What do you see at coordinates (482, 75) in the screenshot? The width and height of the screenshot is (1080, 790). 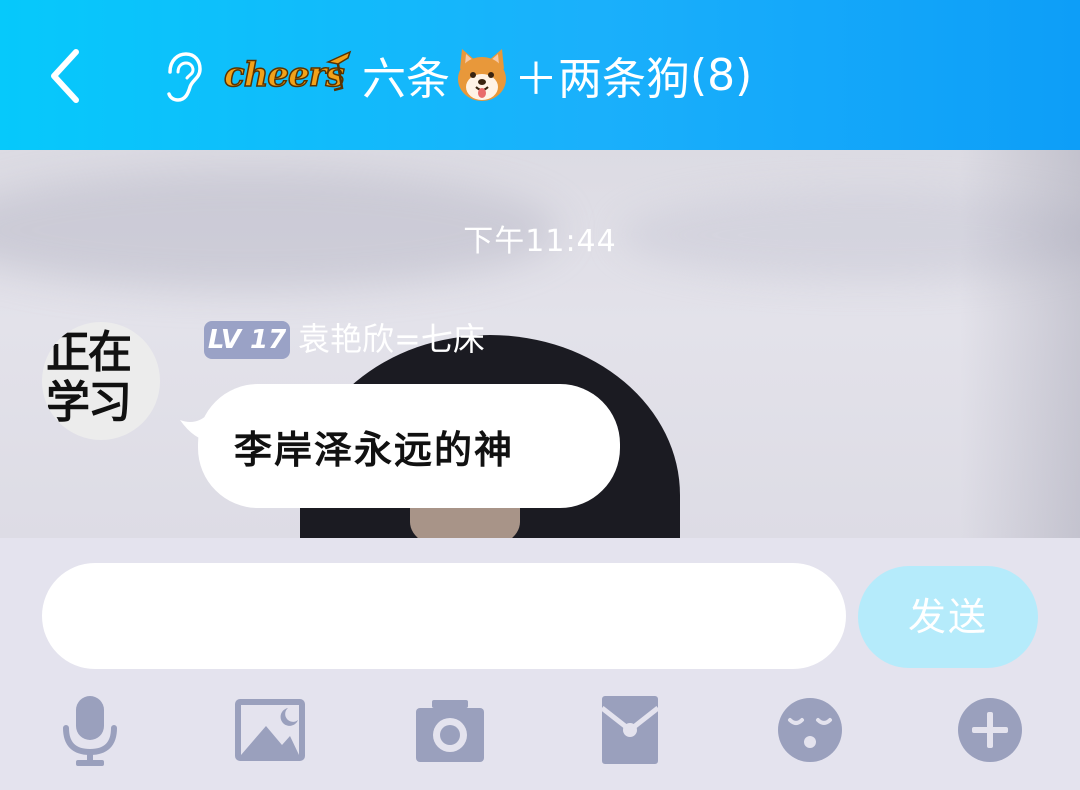 I see `dog-emoji-icon` at bounding box center [482, 75].